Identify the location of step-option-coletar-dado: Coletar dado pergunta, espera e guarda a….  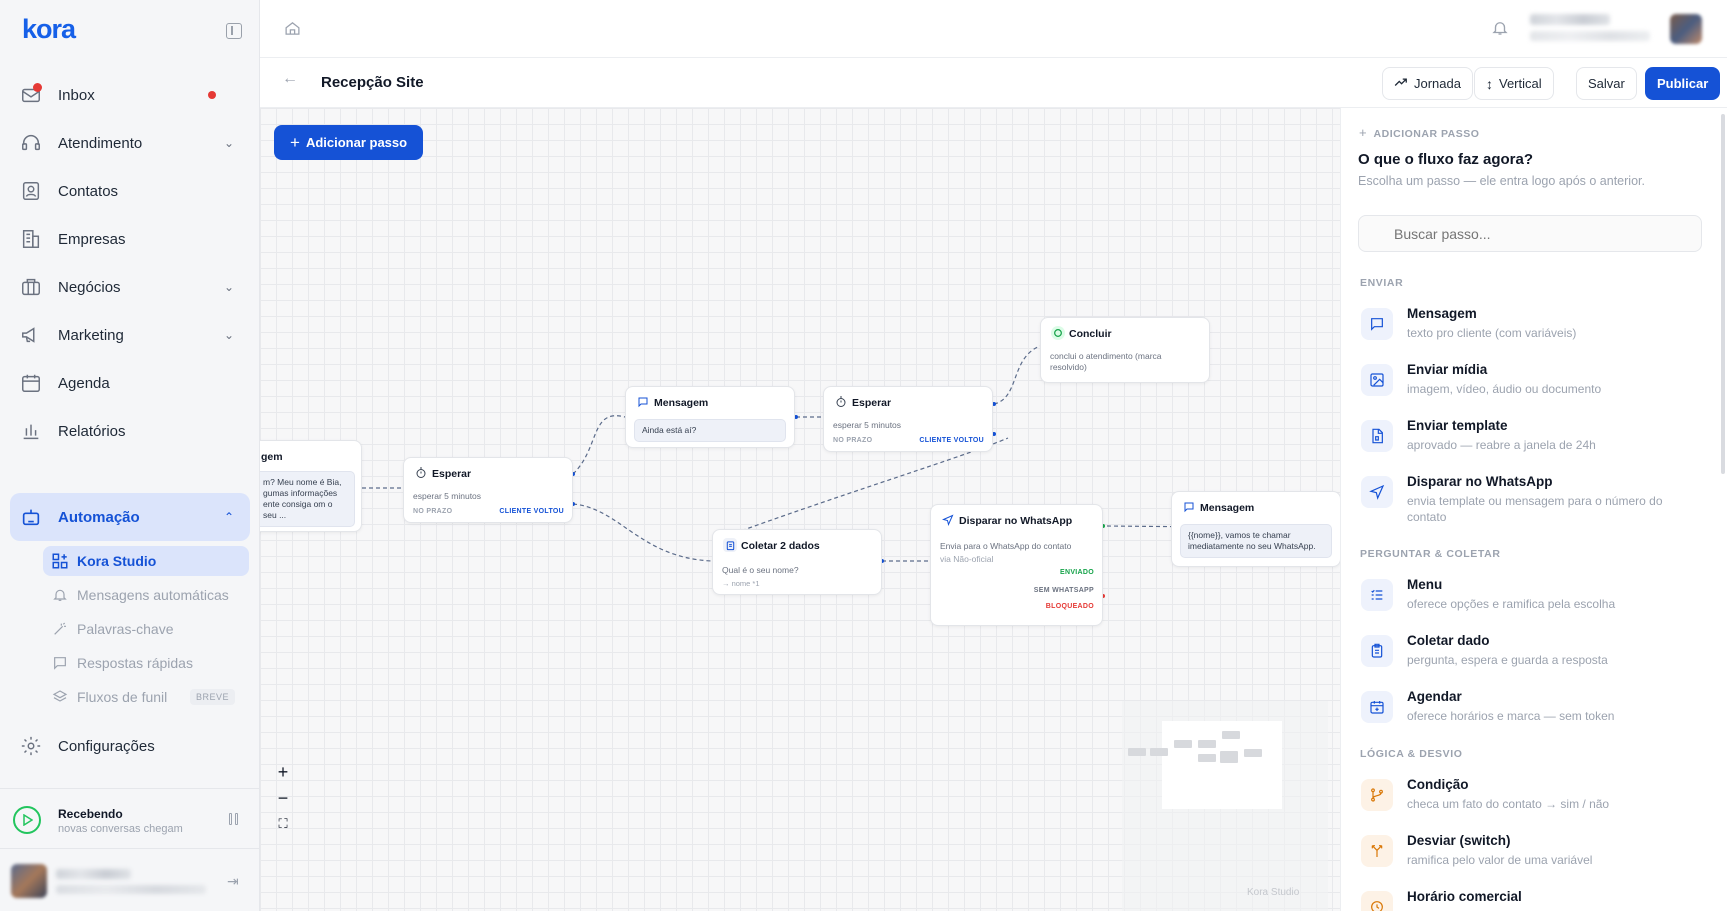
(1534, 659).